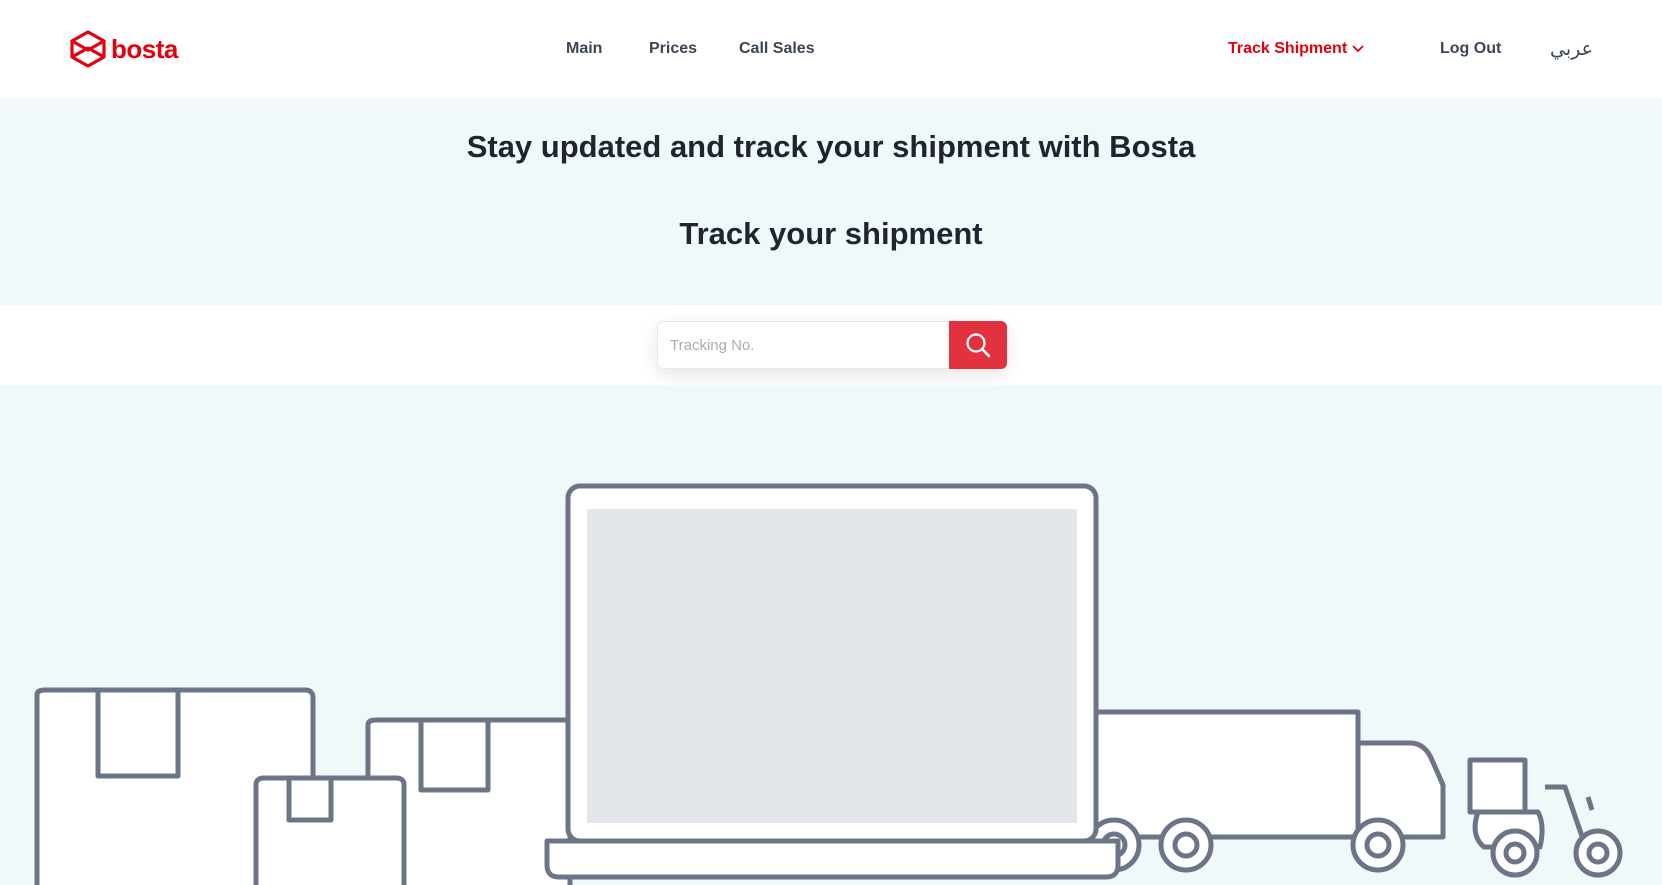 This screenshot has height=885, width=1662. Describe the element at coordinates (1288, 48) in the screenshot. I see `track-shipment-label: Track Shipment` at that location.